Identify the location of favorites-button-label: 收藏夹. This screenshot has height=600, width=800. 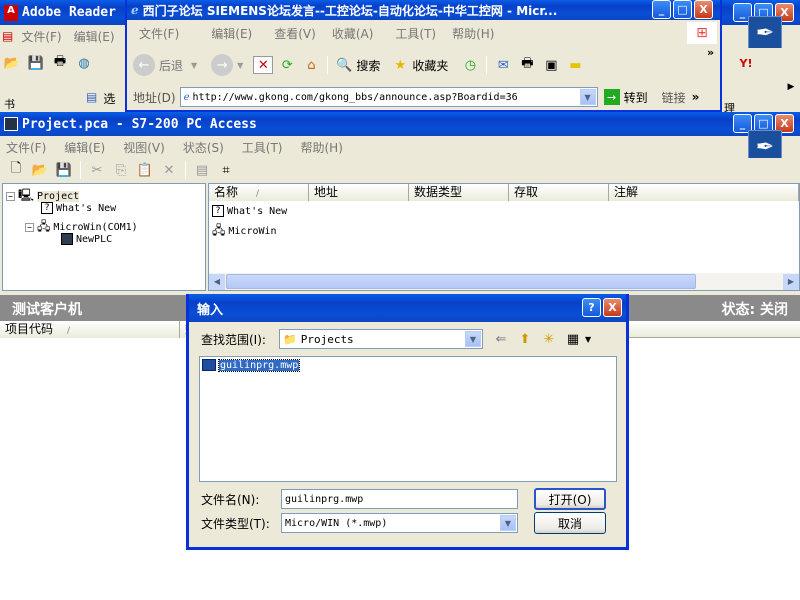
(430, 65).